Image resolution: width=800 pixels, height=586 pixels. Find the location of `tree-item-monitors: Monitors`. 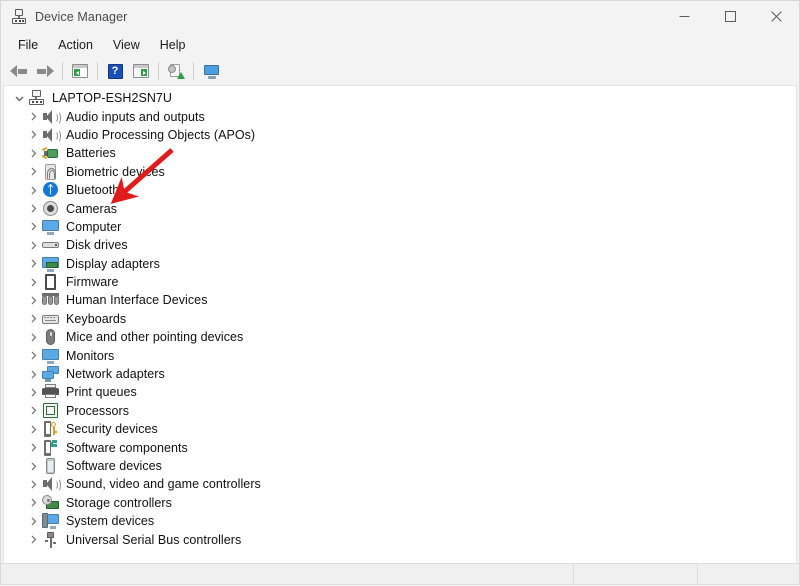

tree-item-monitors: Monitors is located at coordinates (400, 355).